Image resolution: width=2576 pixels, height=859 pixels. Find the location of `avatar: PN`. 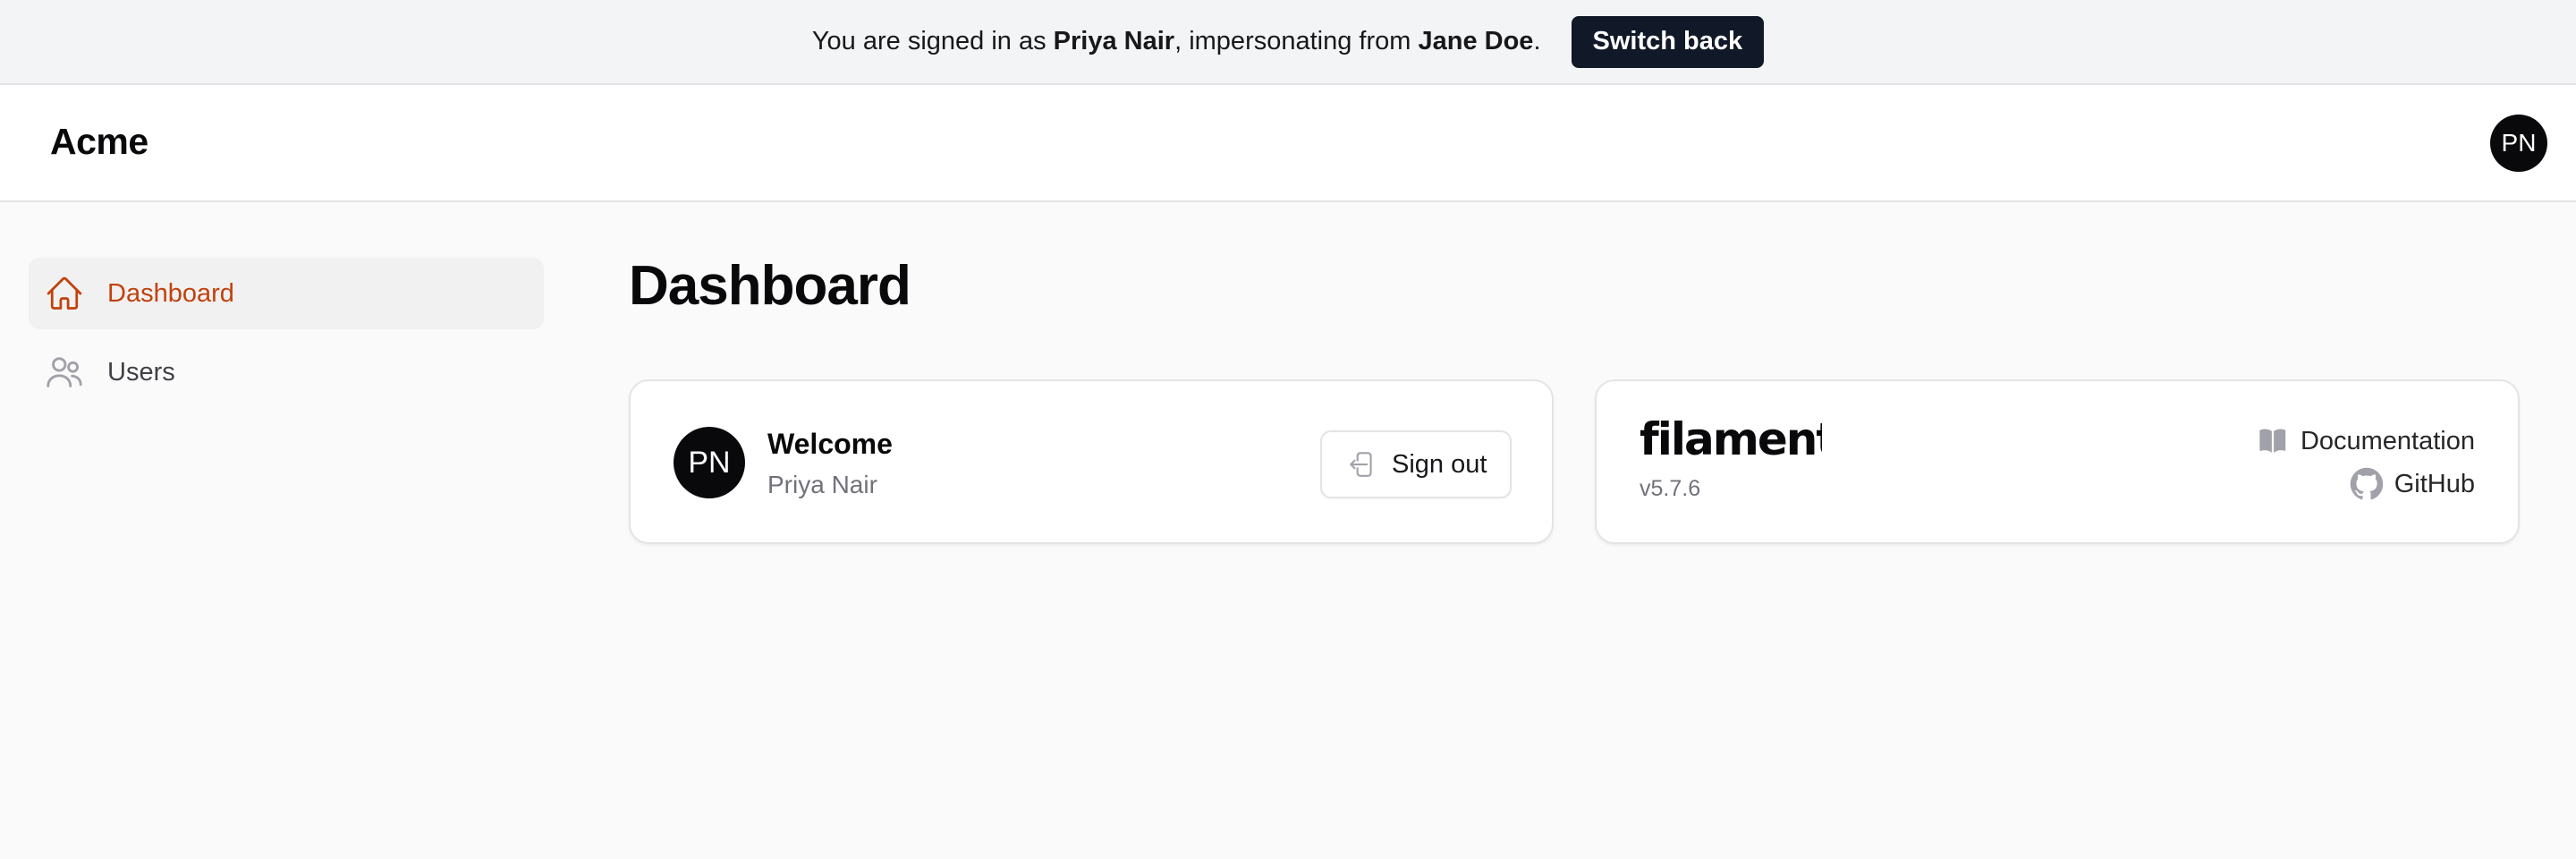

avatar: PN is located at coordinates (709, 462).